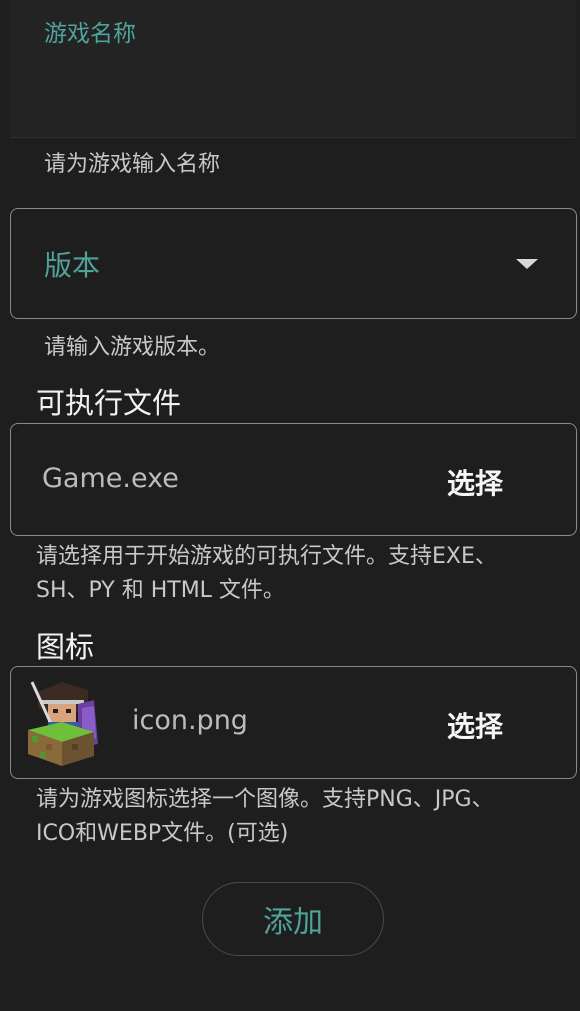 The image size is (580, 1011). I want to click on select-executable-button: 选择, so click(475, 482).